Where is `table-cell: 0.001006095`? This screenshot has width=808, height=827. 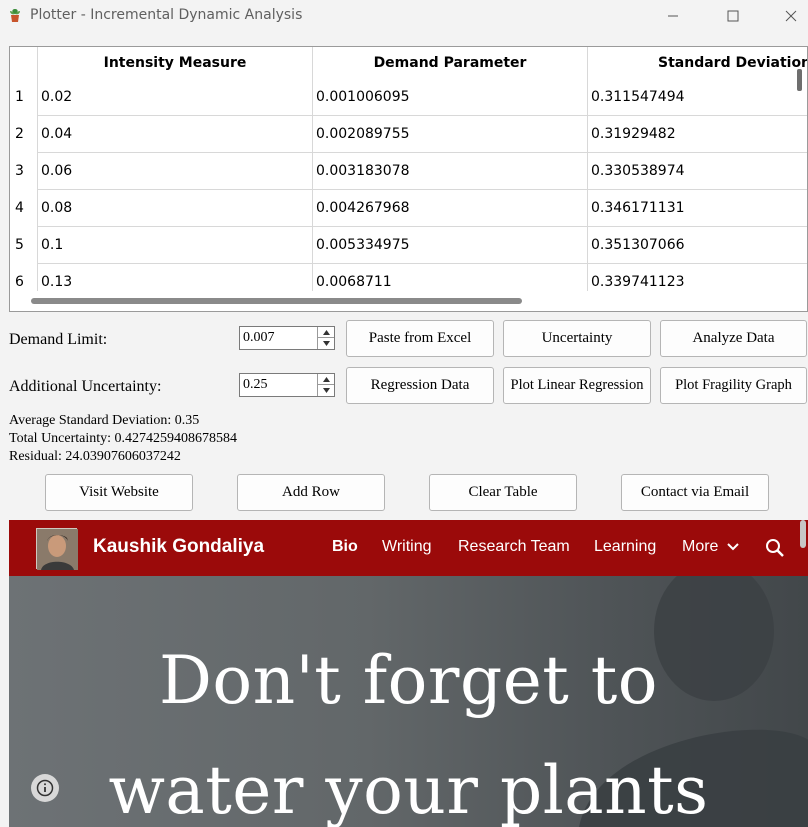 table-cell: 0.001006095 is located at coordinates (450, 97).